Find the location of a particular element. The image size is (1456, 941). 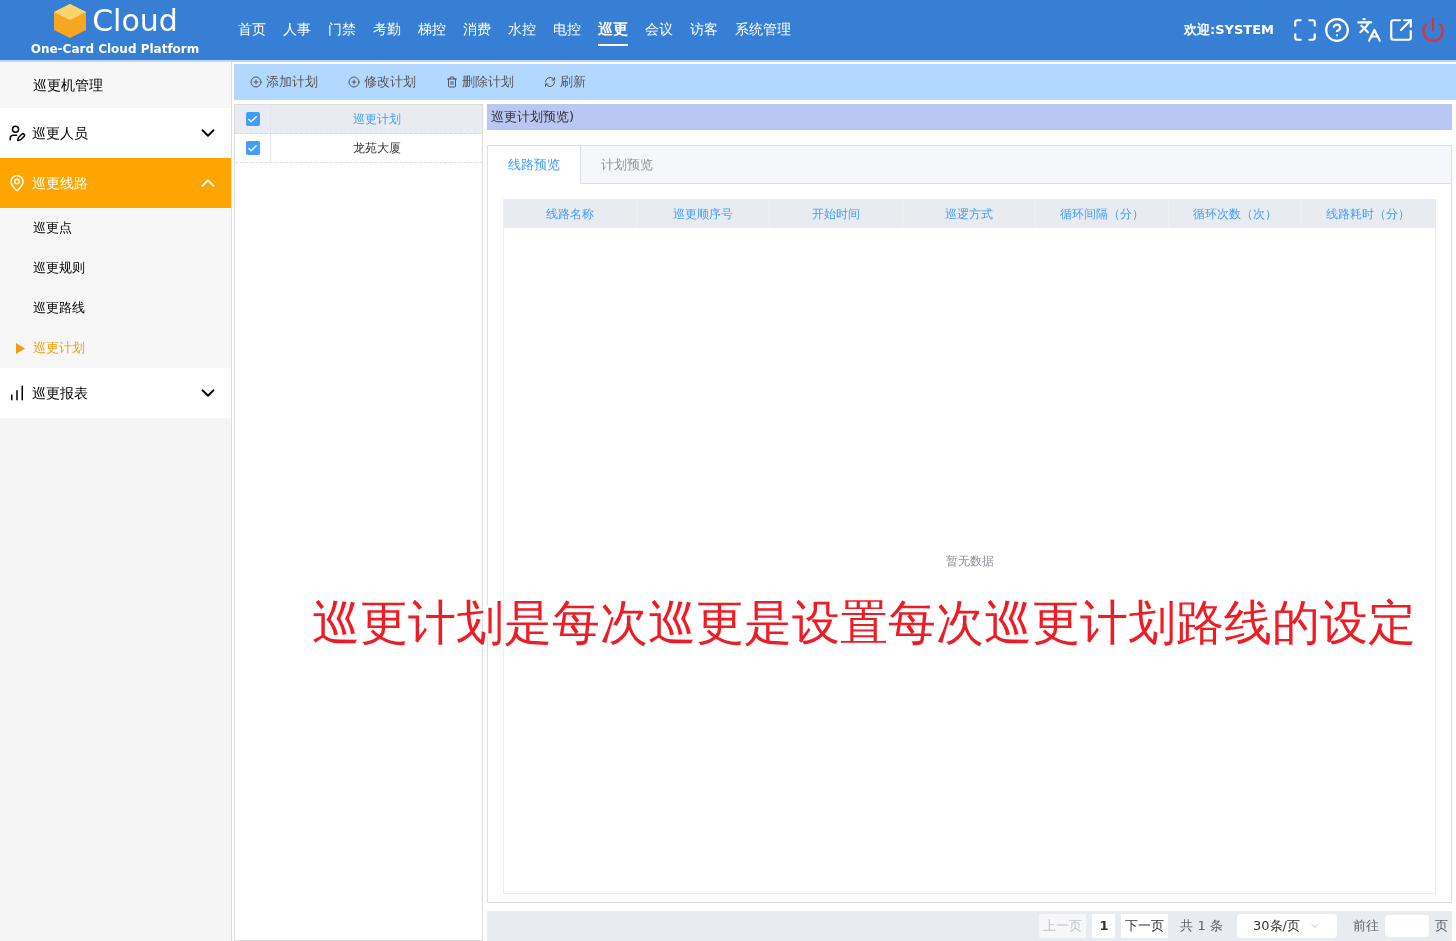

bar-chart-icon is located at coordinates (17, 393).